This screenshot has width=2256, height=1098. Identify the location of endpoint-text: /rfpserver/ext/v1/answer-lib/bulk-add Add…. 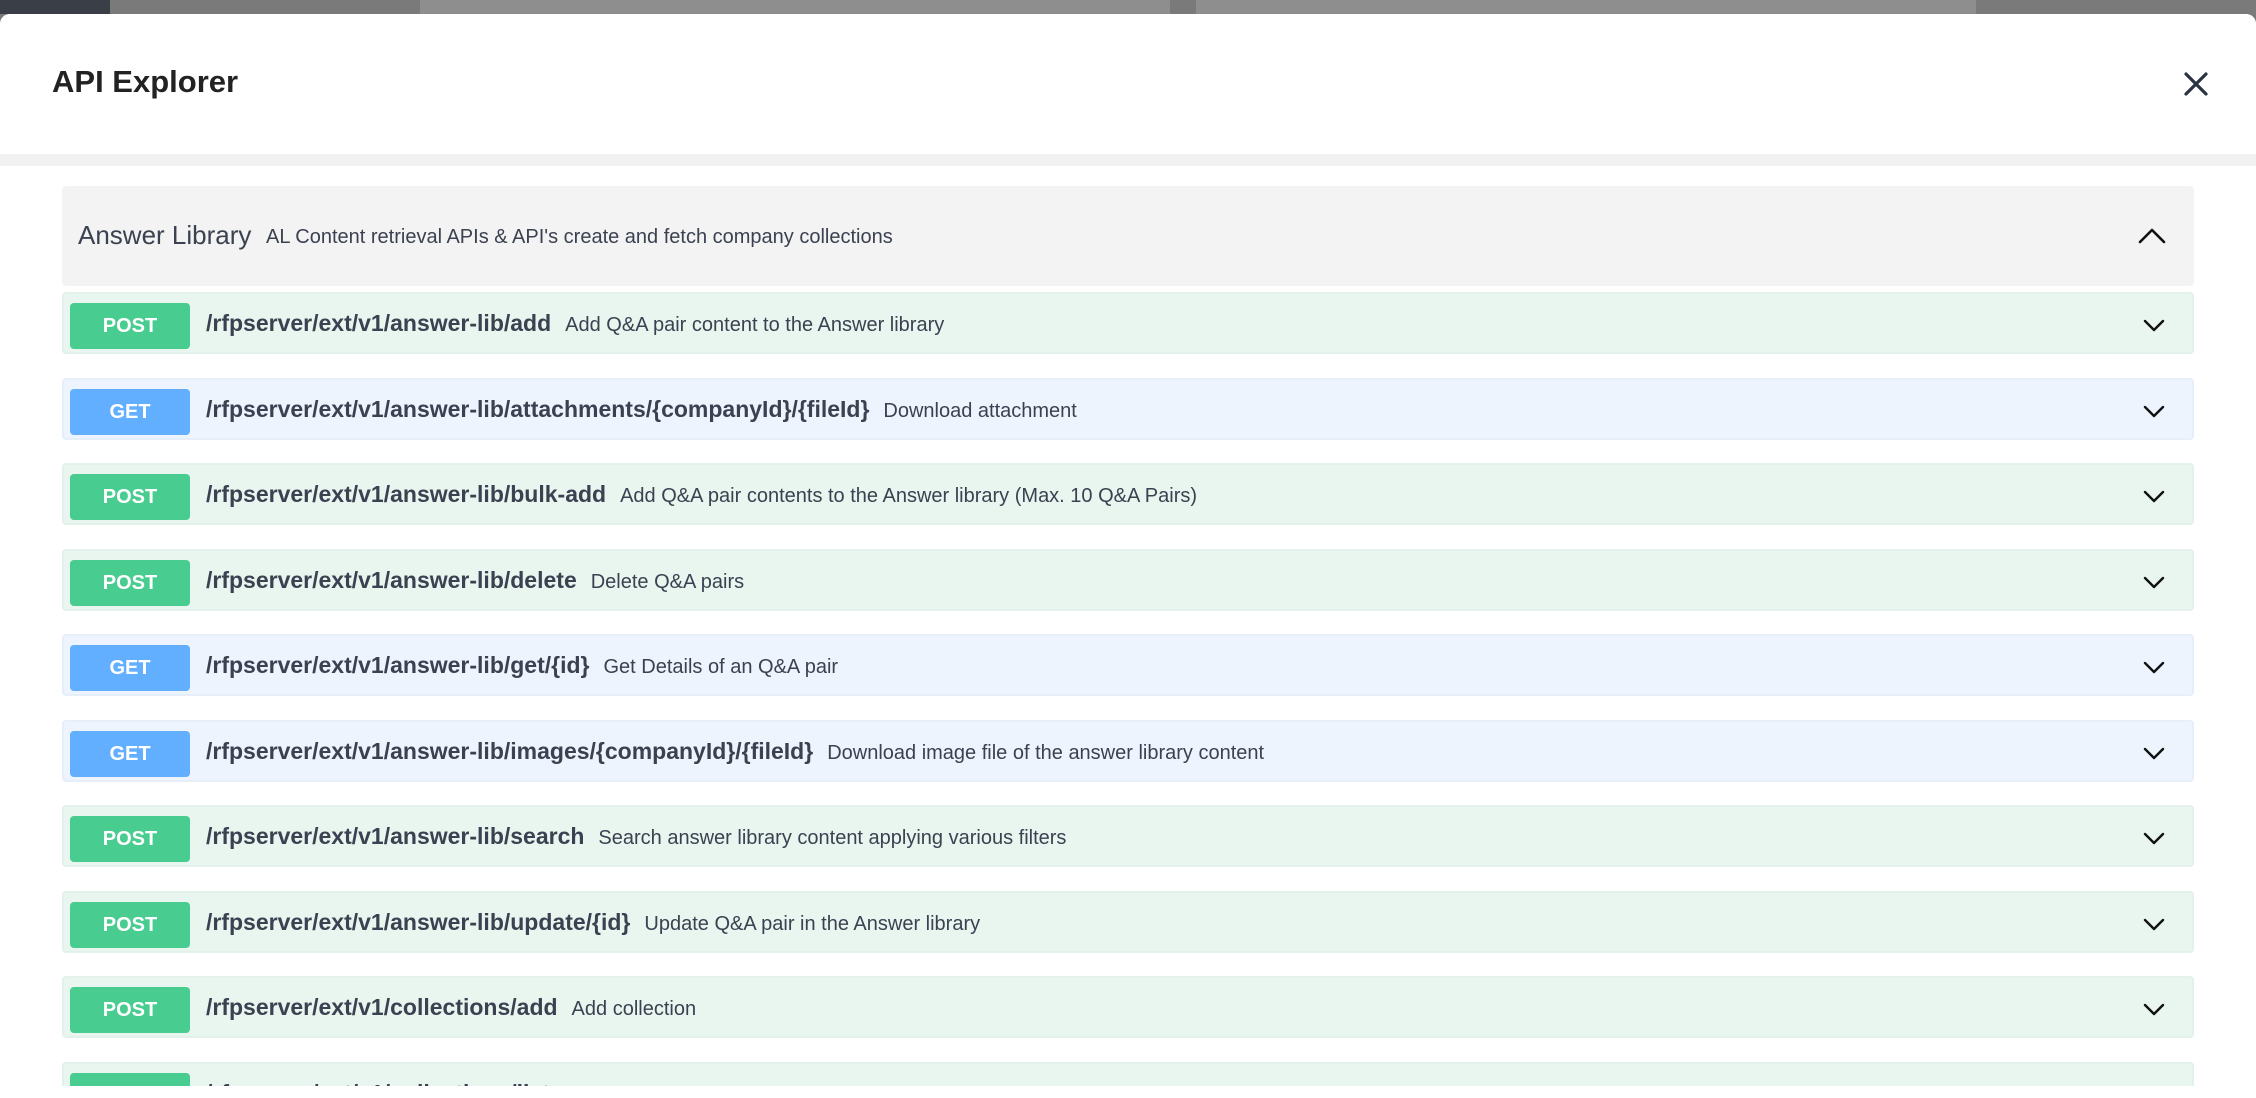
(701, 494).